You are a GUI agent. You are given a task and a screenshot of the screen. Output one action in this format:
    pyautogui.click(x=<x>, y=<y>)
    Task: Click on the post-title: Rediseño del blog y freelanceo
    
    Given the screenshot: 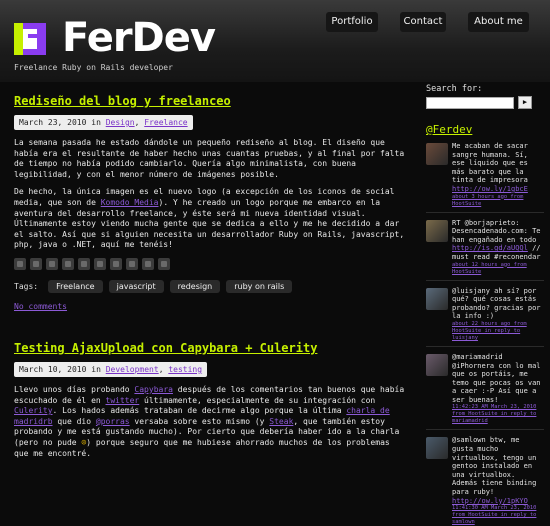 What is the action you would take?
    pyautogui.click(x=210, y=101)
    